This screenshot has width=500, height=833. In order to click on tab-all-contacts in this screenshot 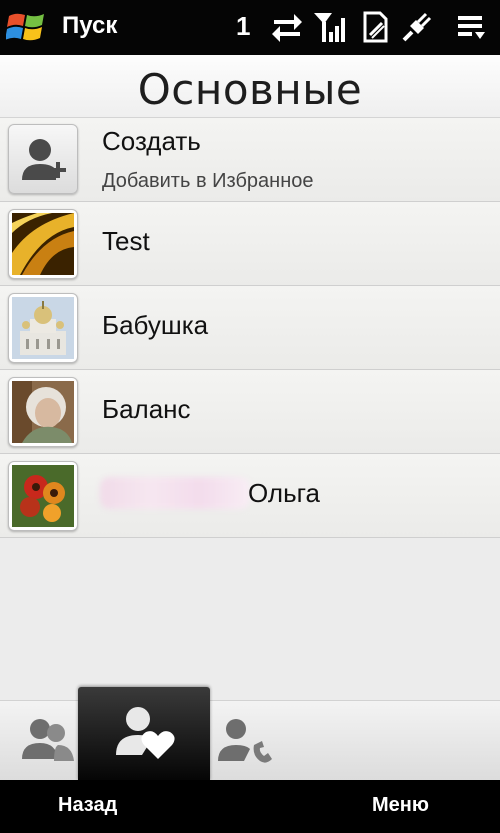, I will do `click(39, 741)`.